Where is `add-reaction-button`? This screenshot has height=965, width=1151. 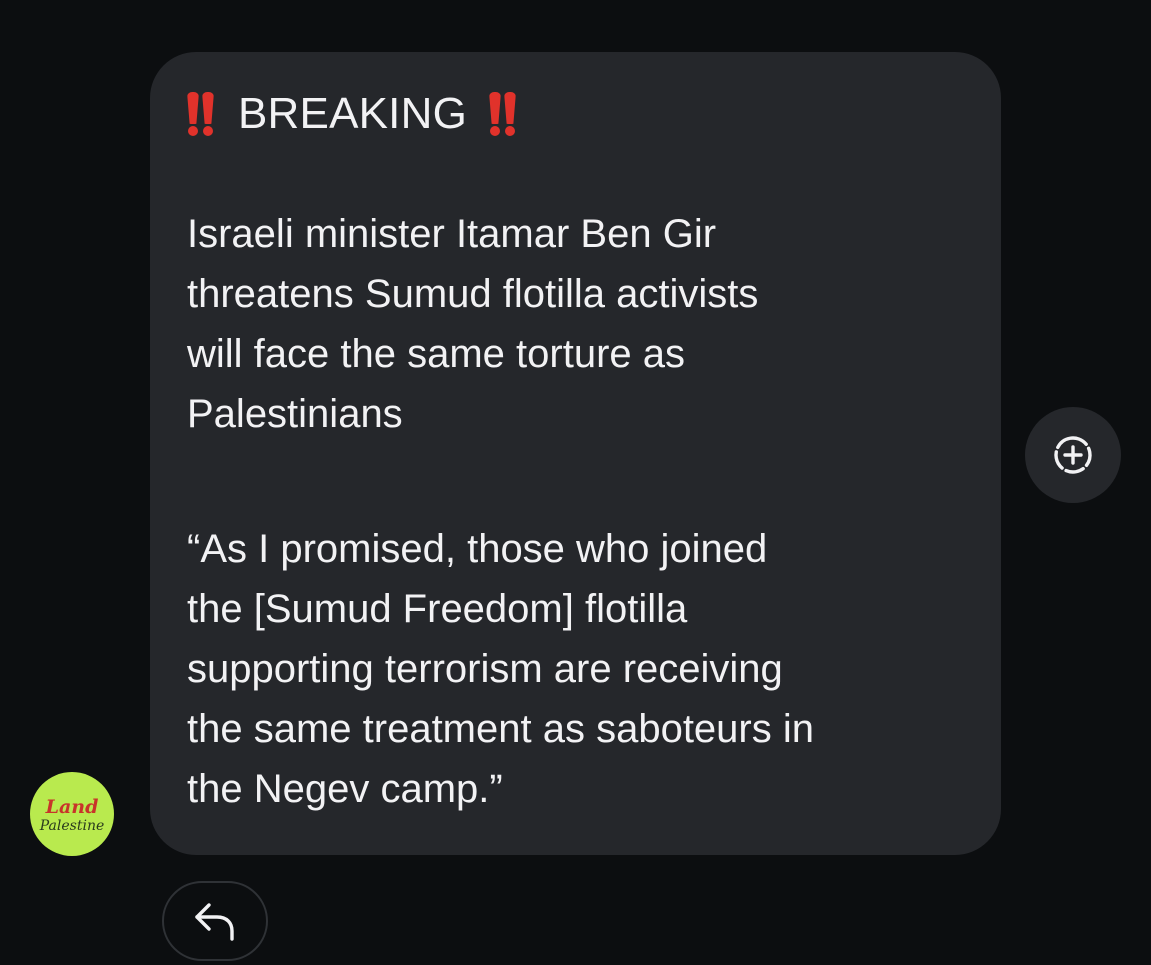 add-reaction-button is located at coordinates (1073, 455).